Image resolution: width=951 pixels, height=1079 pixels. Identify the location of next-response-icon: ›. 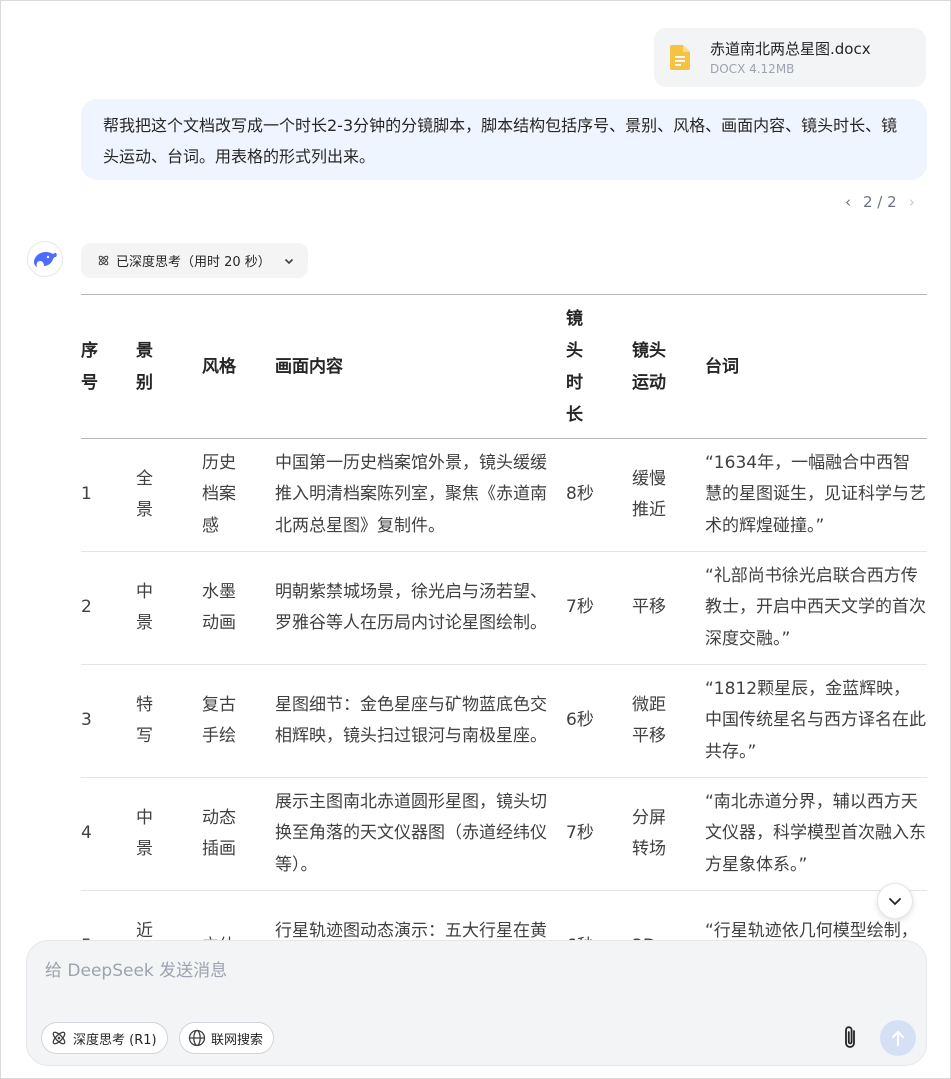
(912, 202).